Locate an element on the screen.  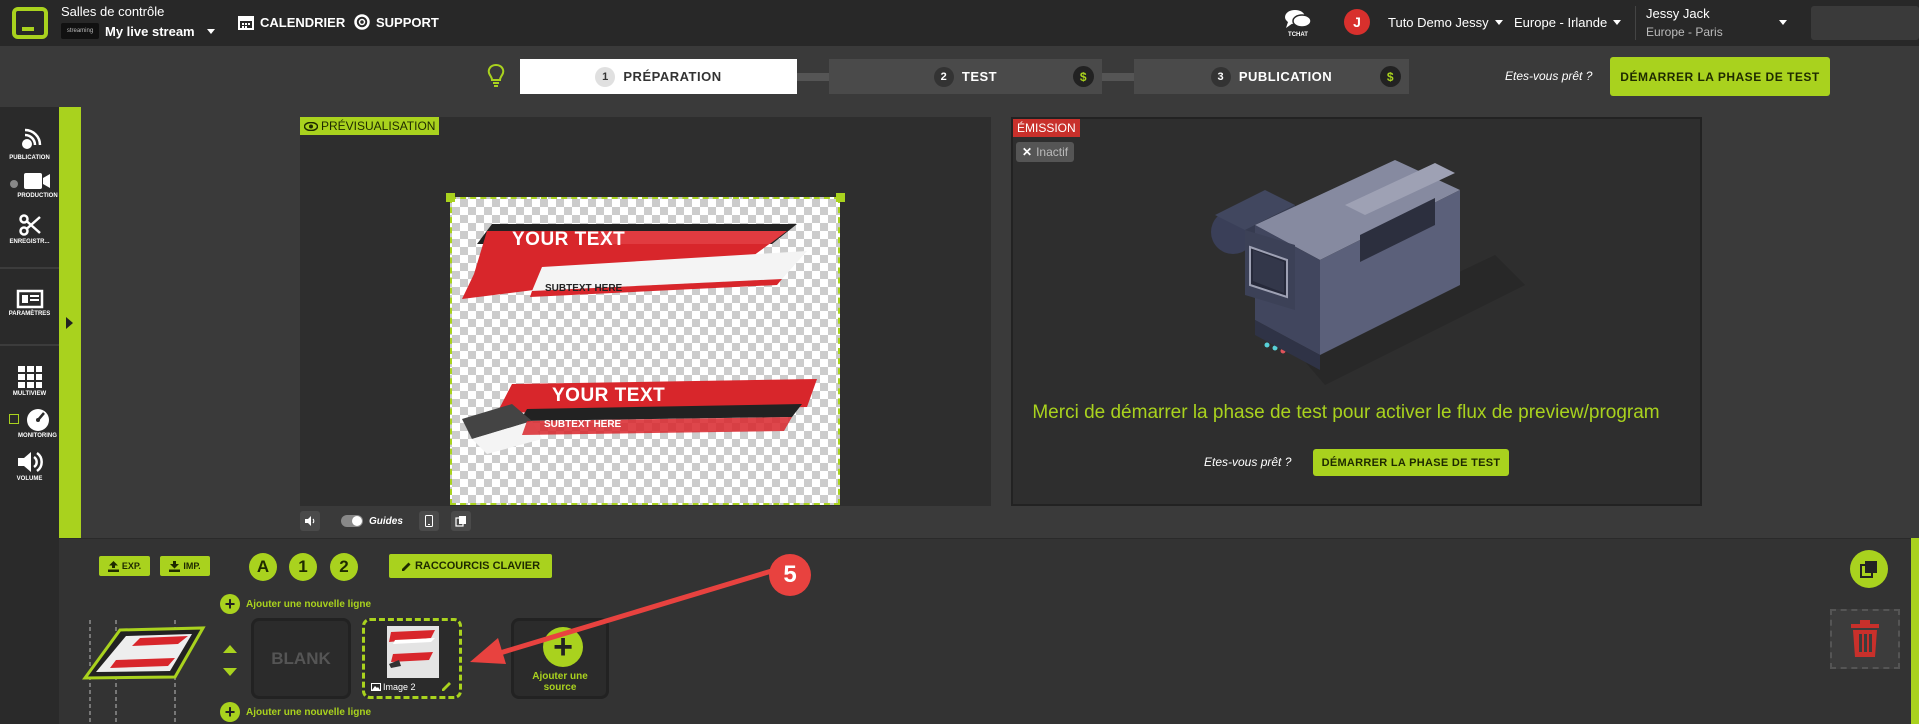
sidebar-item-publication: PUBLICATION is located at coordinates (29, 144).